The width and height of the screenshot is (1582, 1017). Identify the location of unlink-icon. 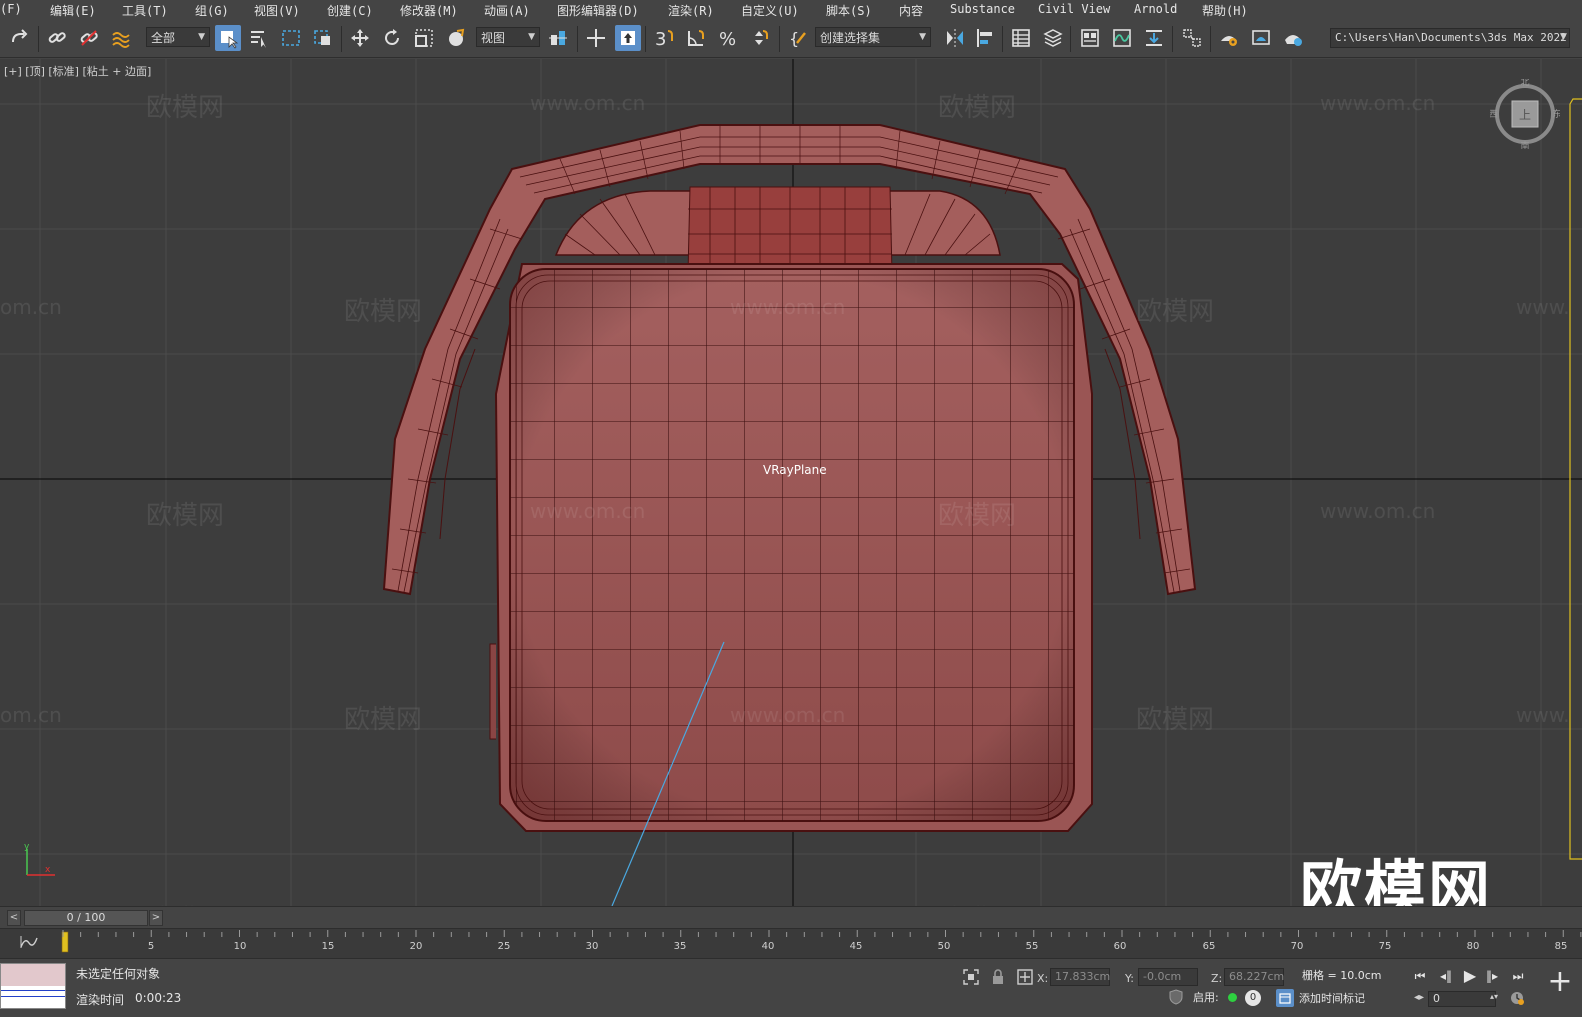
(89, 38).